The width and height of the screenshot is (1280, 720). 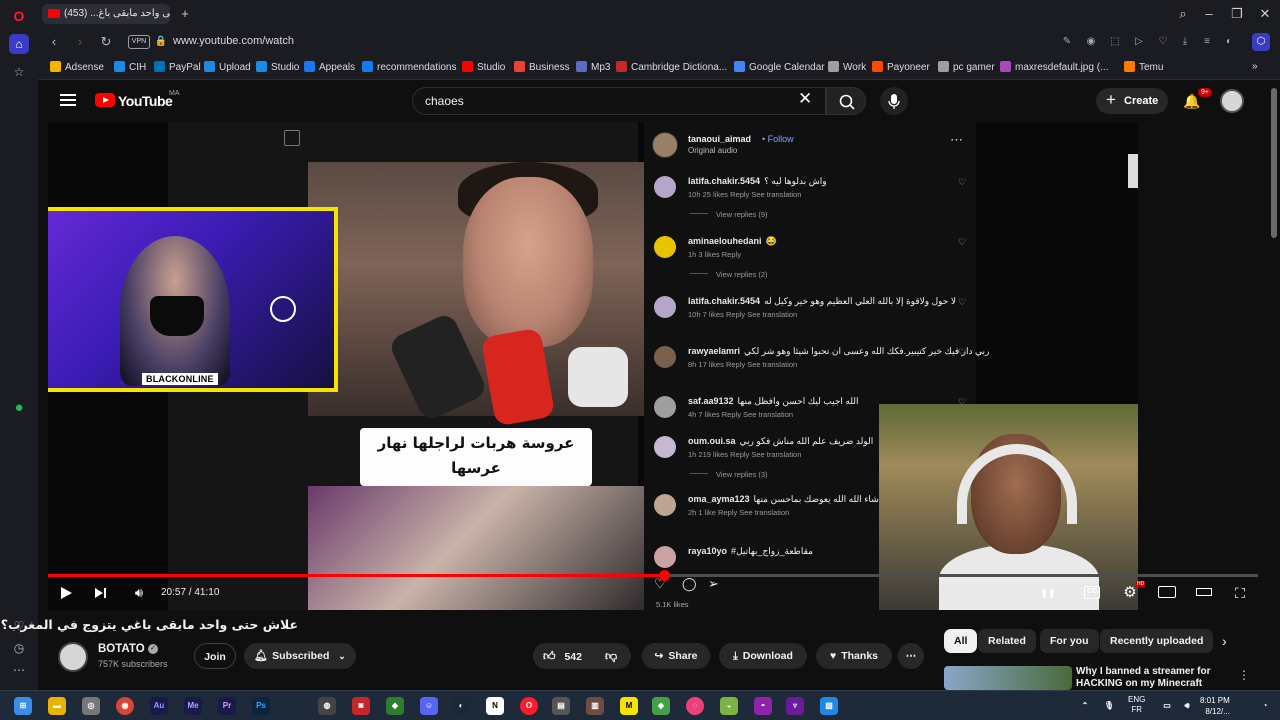 What do you see at coordinates (106, 14) in the screenshot?
I see `tab-active: علاش حتى واحد مابقى باغ... (453)` at bounding box center [106, 14].